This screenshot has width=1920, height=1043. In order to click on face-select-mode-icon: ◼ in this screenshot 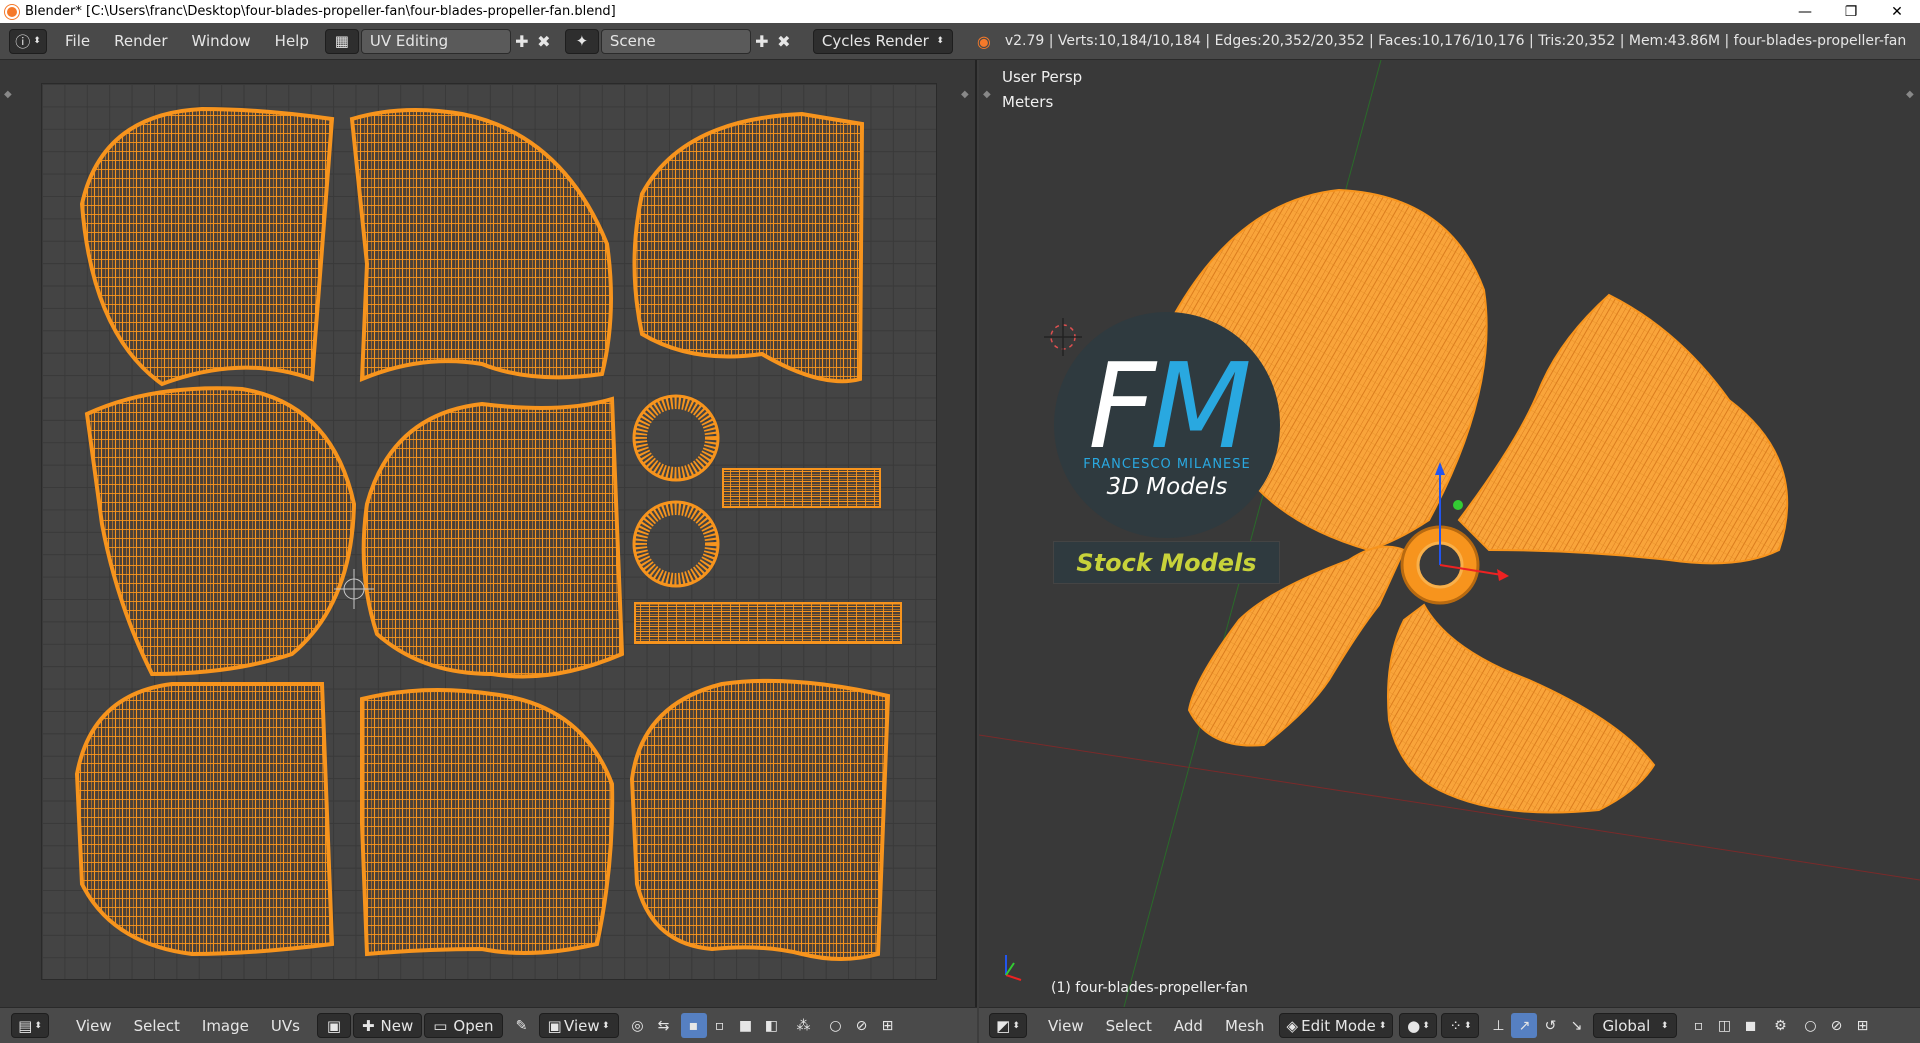, I will do `click(1750, 1025)`.